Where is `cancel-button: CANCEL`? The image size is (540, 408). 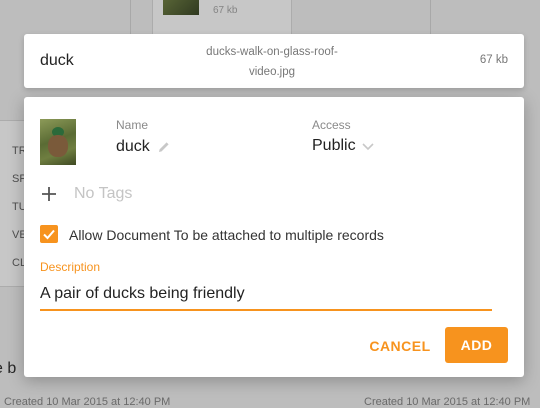 cancel-button: CANCEL is located at coordinates (400, 346).